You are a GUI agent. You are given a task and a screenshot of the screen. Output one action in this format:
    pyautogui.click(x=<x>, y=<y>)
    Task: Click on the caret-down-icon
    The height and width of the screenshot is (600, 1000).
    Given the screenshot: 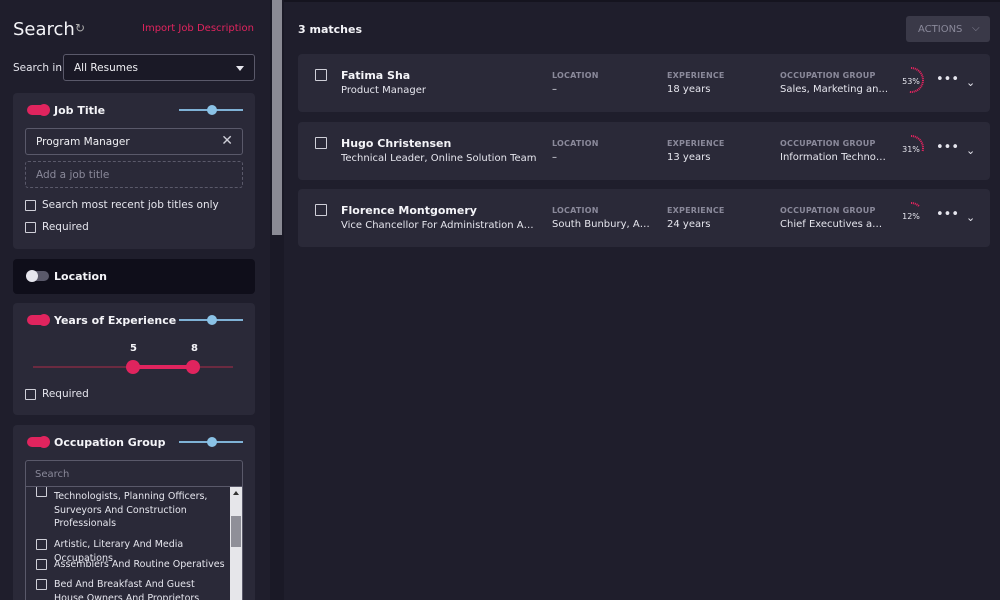 What is the action you would take?
    pyautogui.click(x=240, y=68)
    